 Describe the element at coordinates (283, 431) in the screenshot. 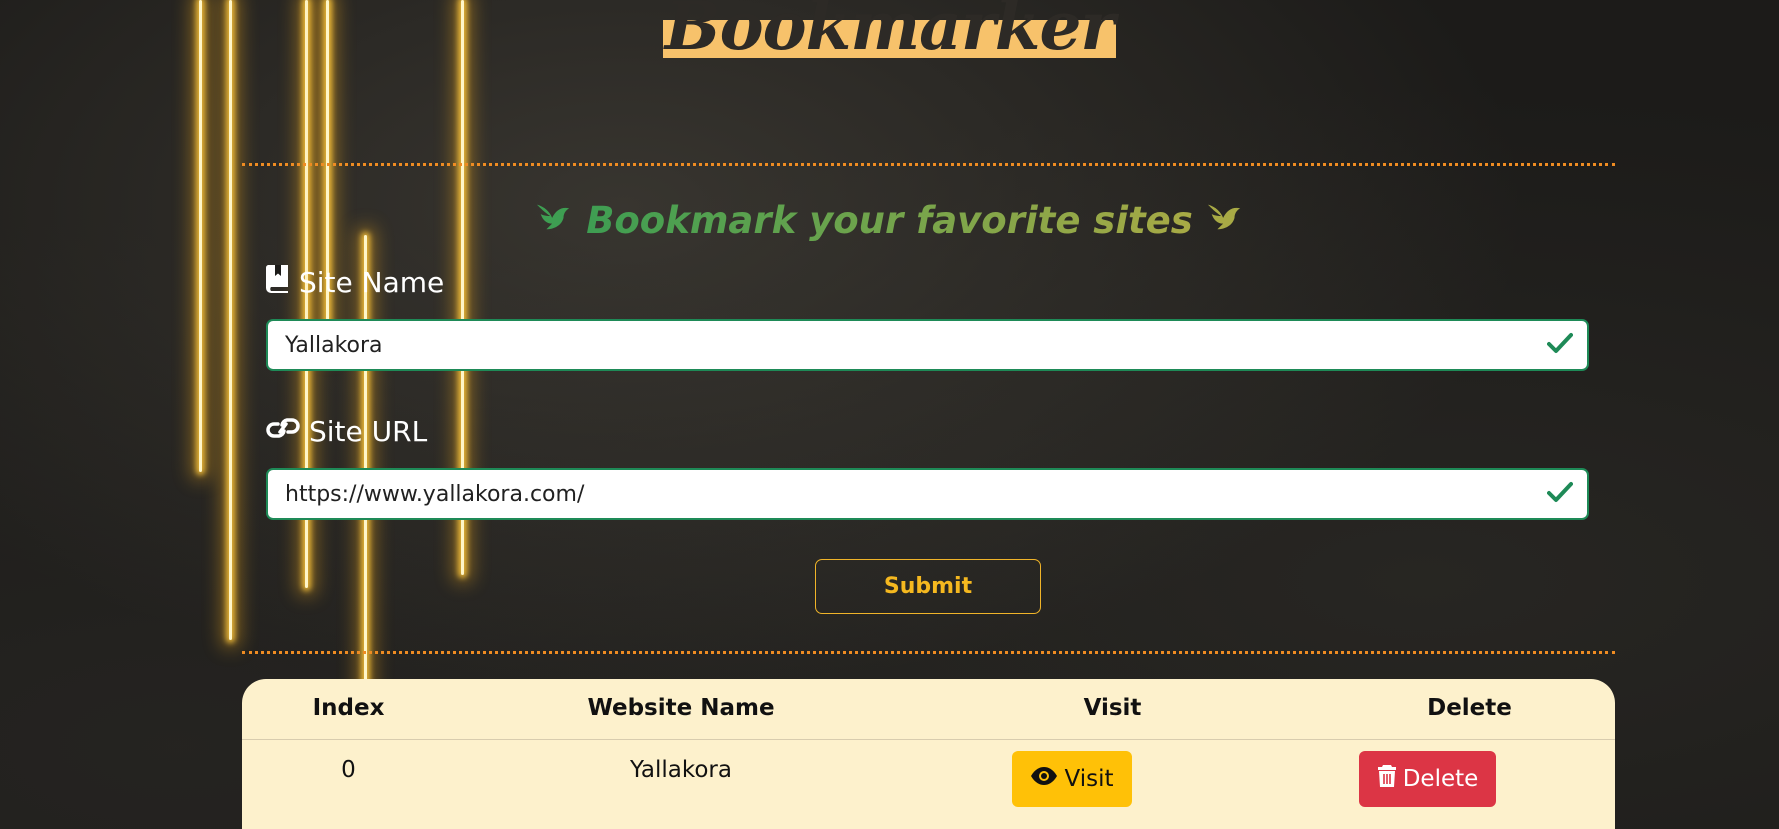

I see `link-icon` at that location.